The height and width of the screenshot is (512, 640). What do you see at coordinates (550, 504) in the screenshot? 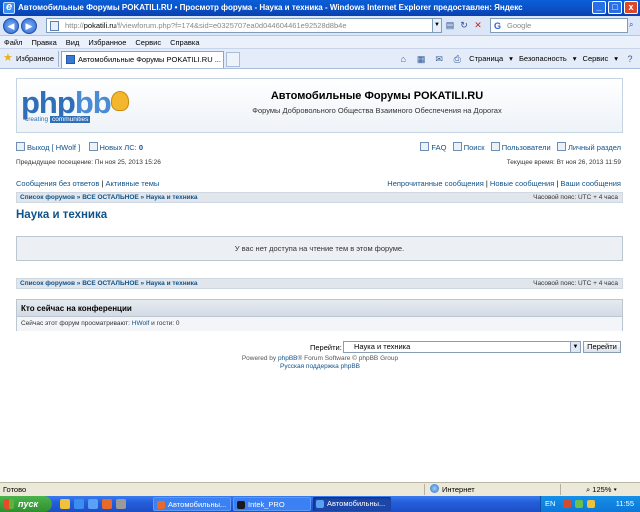
I see `language-indicator: EN` at bounding box center [550, 504].